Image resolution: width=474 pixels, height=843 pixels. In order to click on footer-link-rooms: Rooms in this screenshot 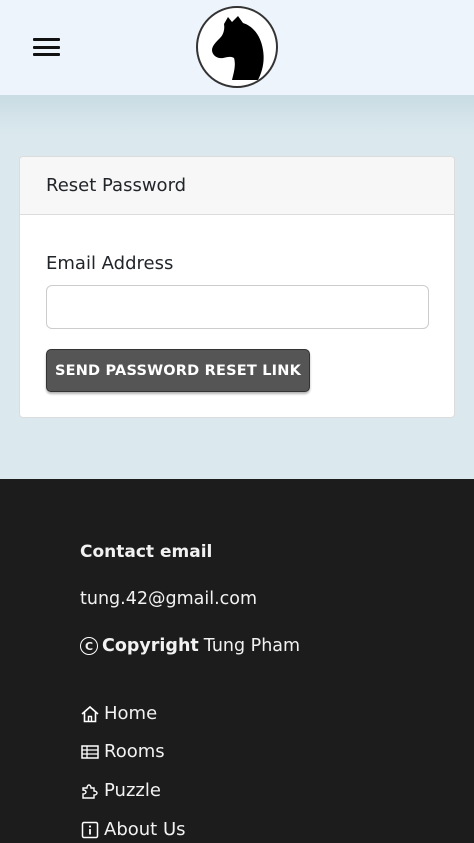, I will do `click(122, 751)`.